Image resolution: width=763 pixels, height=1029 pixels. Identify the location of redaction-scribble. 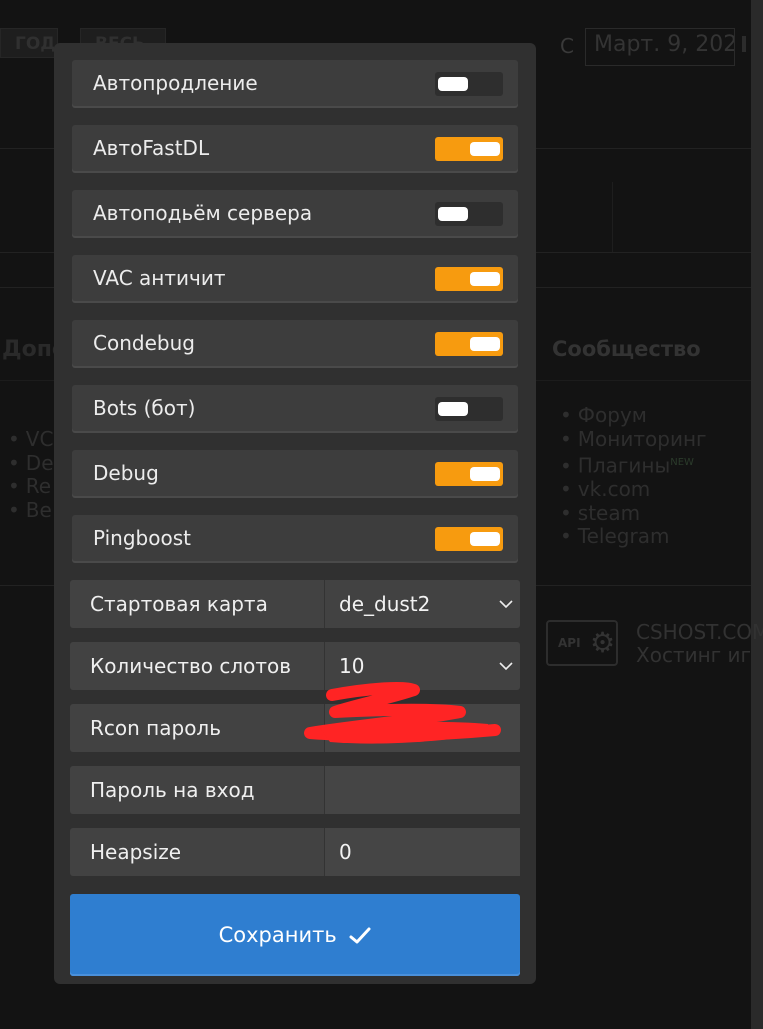
(402, 712).